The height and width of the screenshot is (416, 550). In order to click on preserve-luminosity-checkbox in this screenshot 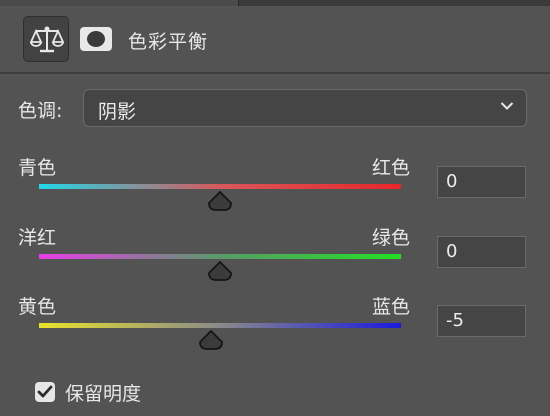, I will do `click(45, 392)`.